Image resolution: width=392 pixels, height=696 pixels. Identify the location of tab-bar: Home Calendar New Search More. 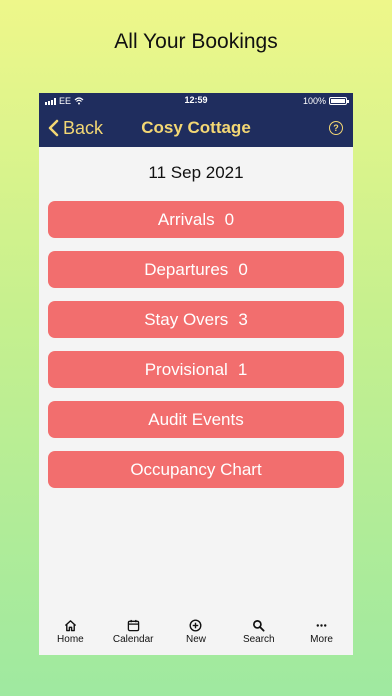
(196, 632).